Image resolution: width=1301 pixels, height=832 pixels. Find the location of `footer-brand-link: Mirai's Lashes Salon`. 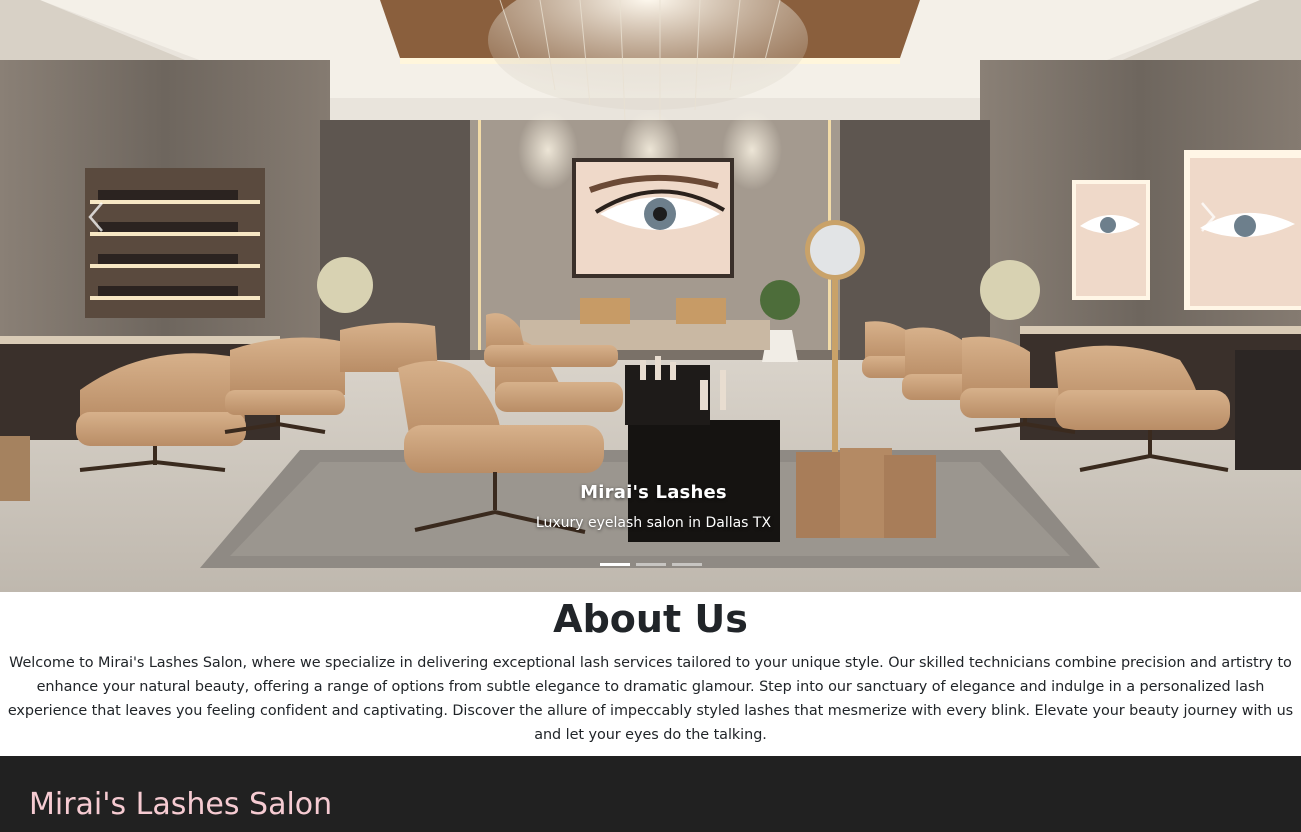

footer-brand-link: Mirai's Lashes Salon is located at coordinates (180, 805).